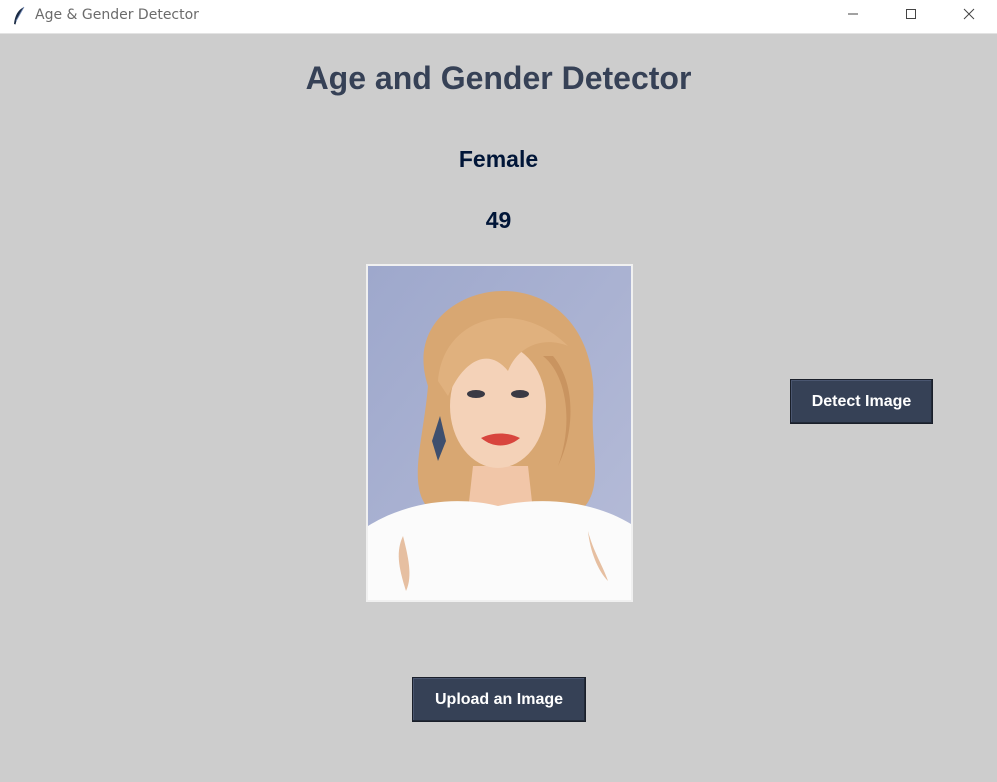 The image size is (997, 782). What do you see at coordinates (861, 401) in the screenshot?
I see `detect-image-button: Detect Image` at bounding box center [861, 401].